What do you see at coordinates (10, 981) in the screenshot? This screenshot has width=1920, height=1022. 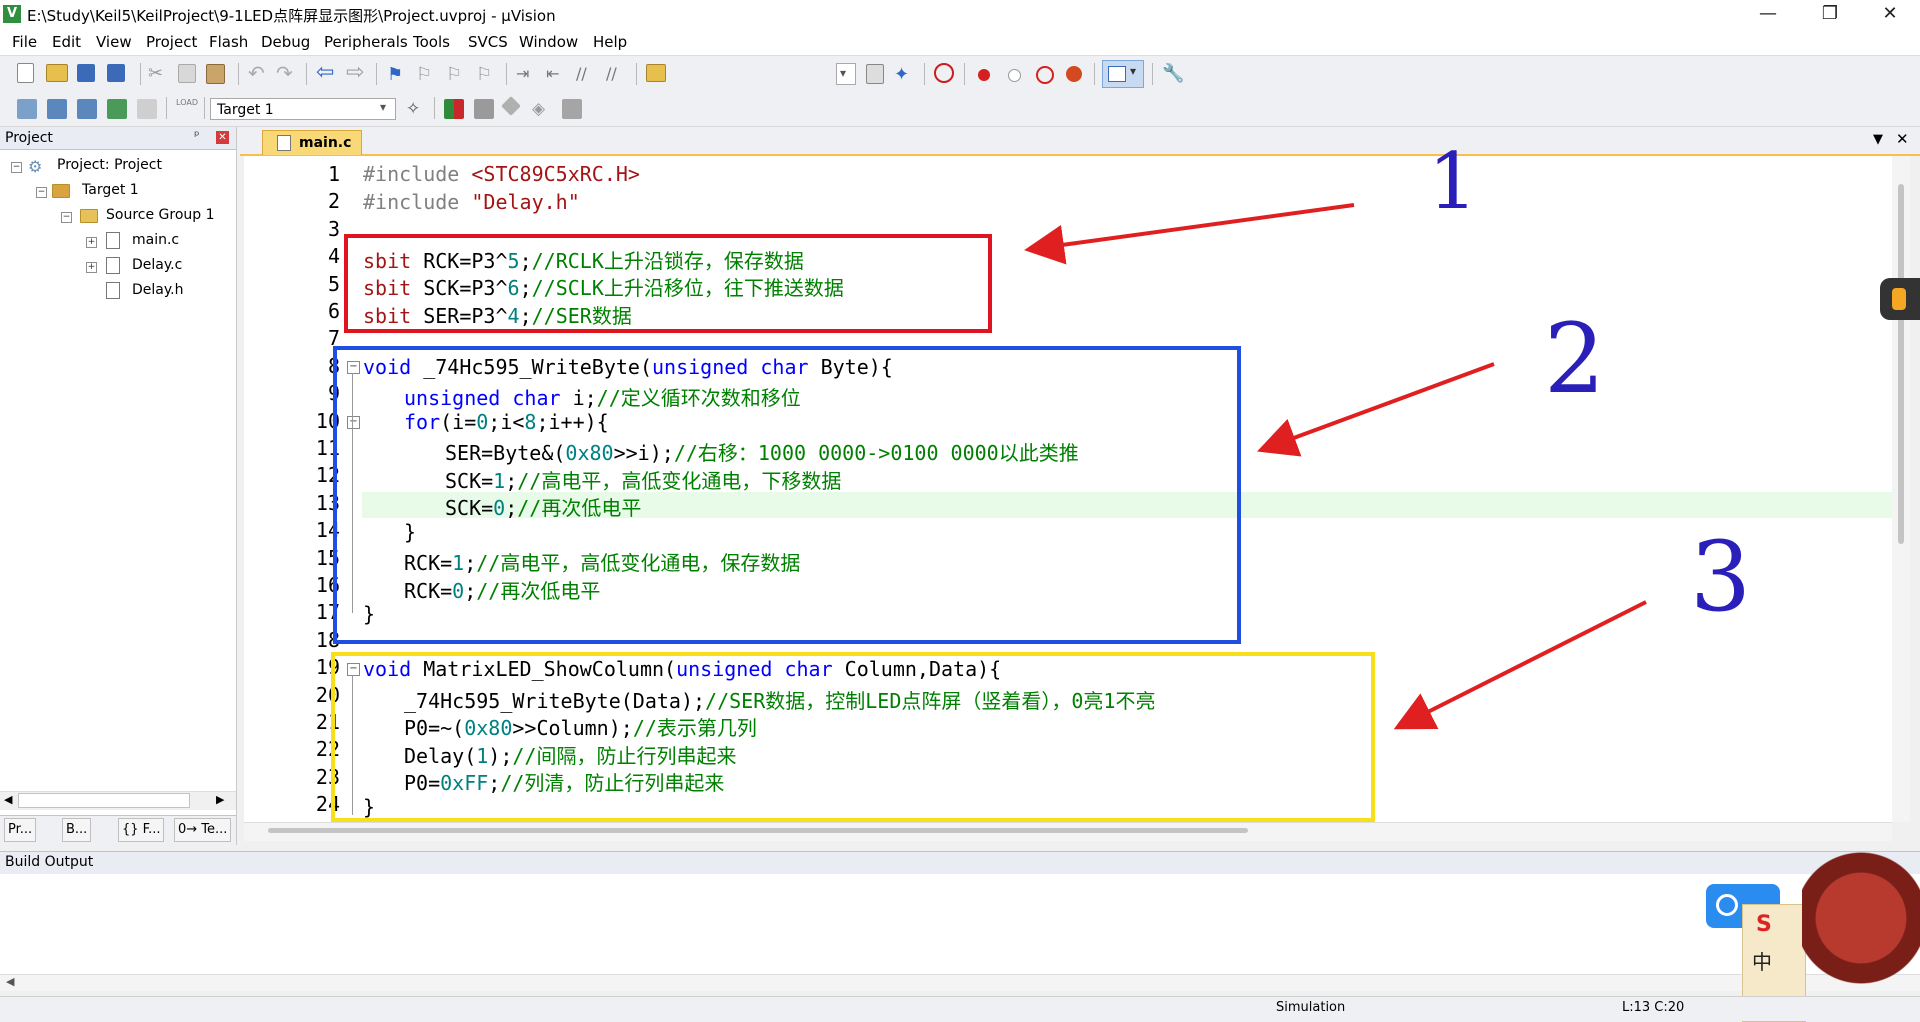 I see `scroll-left-icon: ◀` at bounding box center [10, 981].